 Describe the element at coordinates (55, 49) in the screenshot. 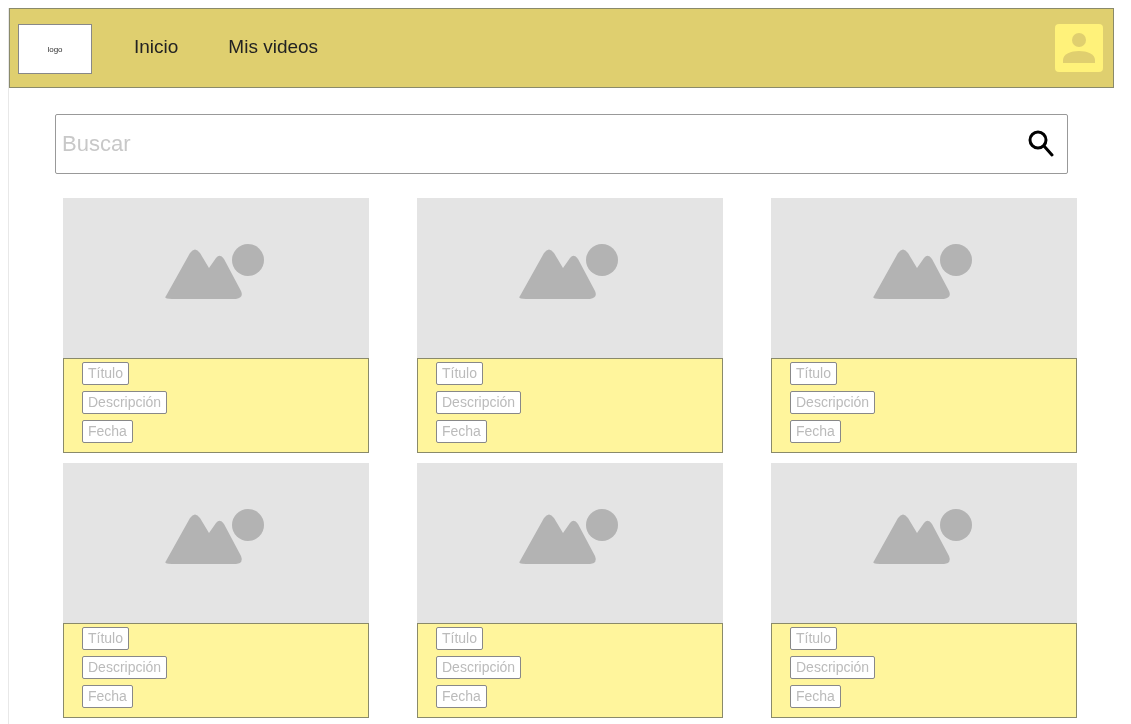

I see `logo: logo` at that location.